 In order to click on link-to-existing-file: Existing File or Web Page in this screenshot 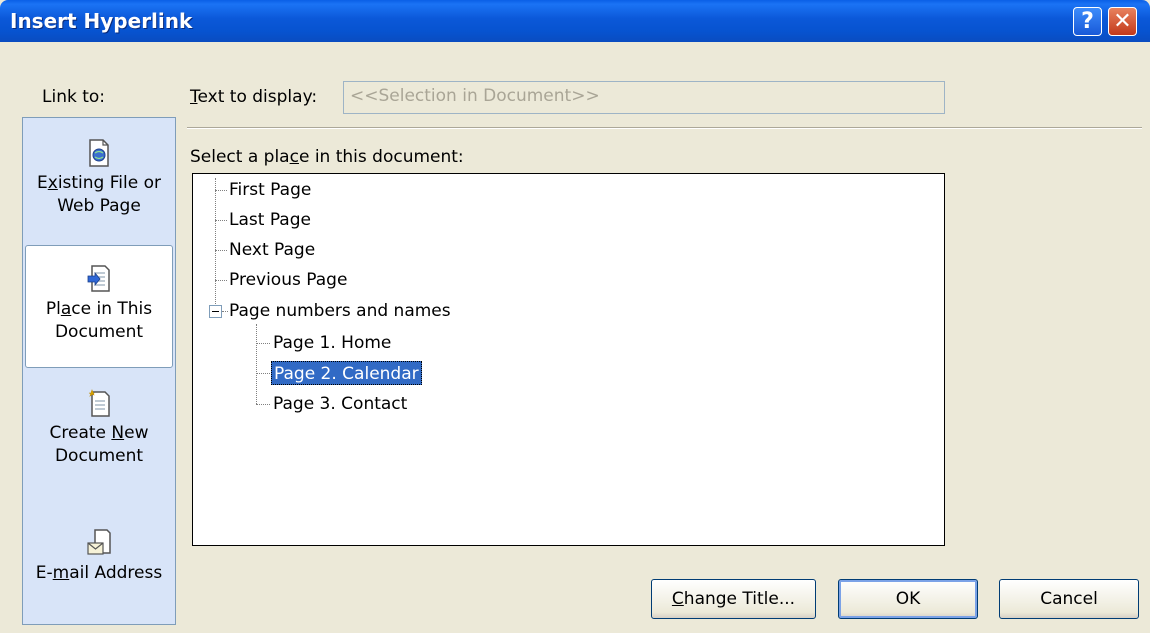, I will do `click(99, 178)`.